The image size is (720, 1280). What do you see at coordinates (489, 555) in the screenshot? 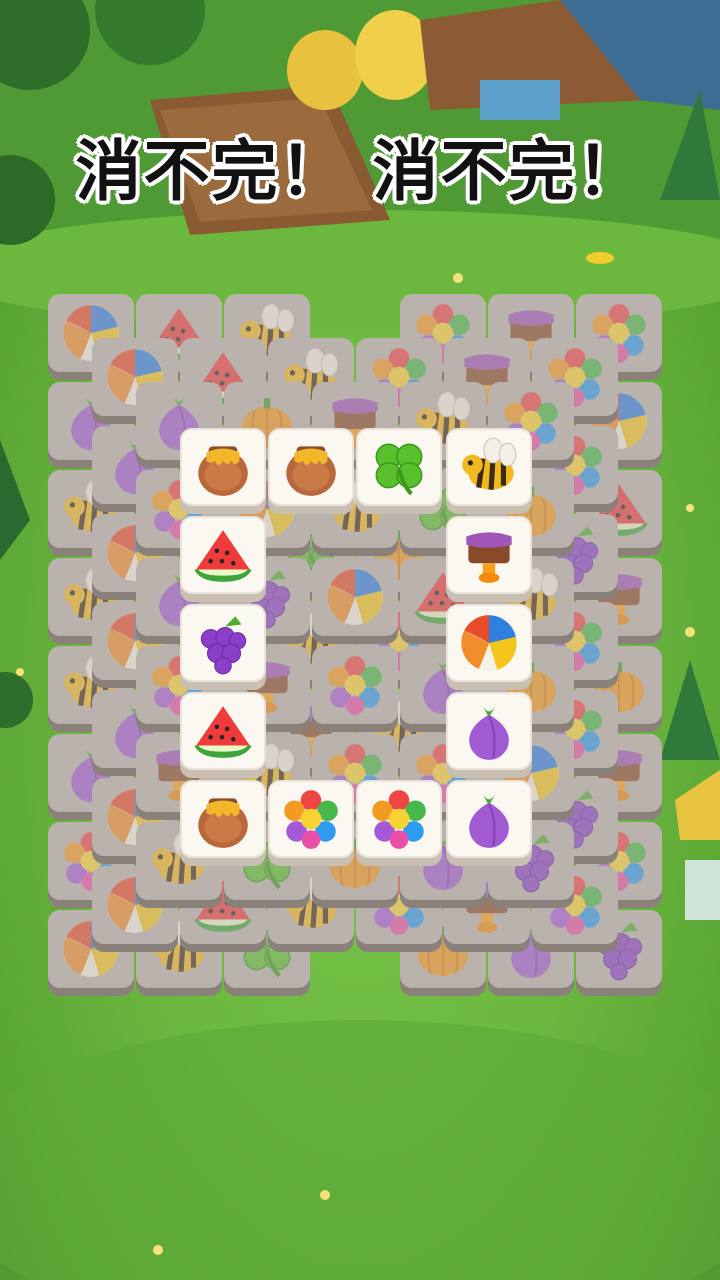
I see `cake-icon` at bounding box center [489, 555].